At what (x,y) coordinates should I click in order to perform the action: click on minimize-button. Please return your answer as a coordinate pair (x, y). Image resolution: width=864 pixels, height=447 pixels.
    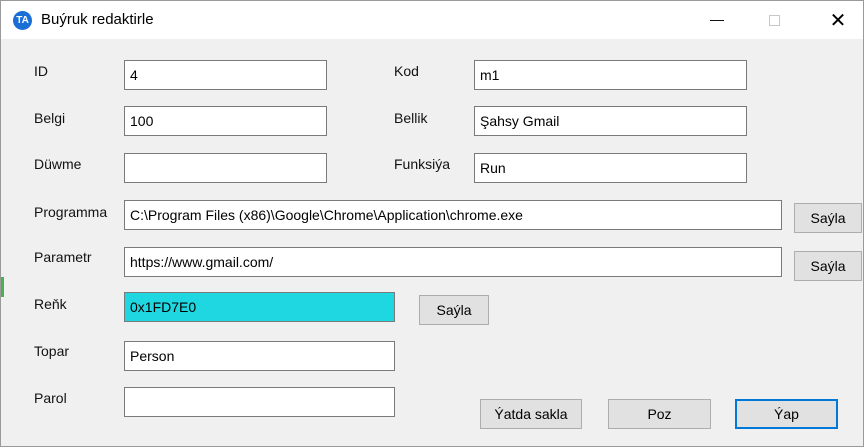
    Looking at the image, I should click on (717, 20).